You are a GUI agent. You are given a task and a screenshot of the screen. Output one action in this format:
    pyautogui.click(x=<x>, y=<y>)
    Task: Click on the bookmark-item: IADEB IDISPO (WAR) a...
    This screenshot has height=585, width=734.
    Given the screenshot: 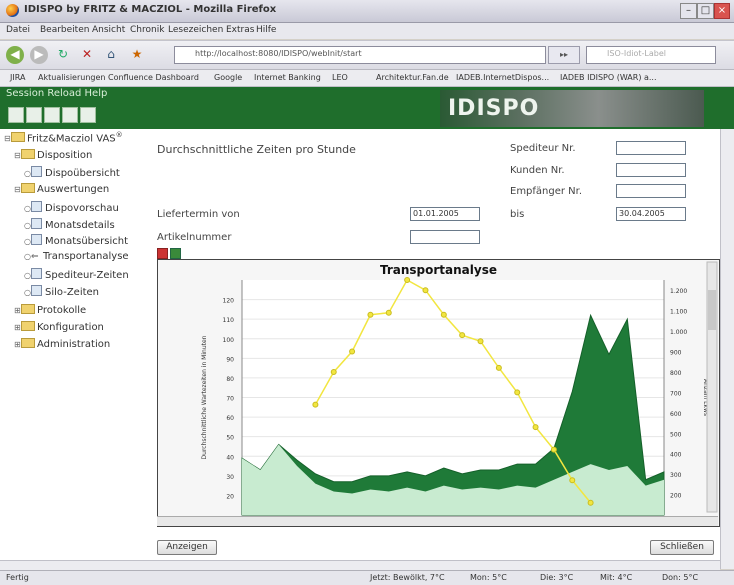 What is the action you would take?
    pyautogui.click(x=608, y=77)
    